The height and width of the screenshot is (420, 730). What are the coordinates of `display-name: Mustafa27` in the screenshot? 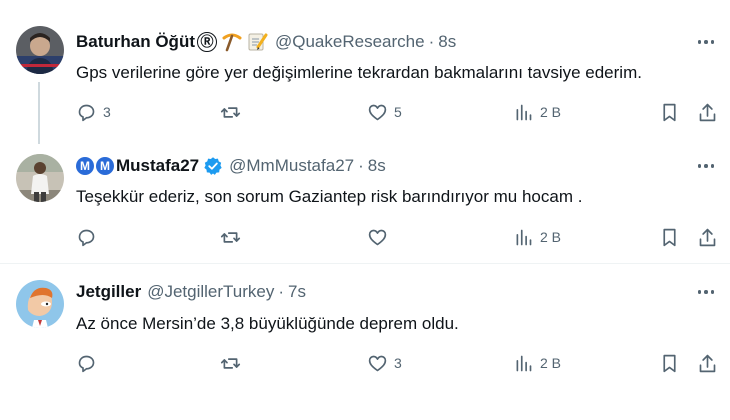 It's located at (157, 166).